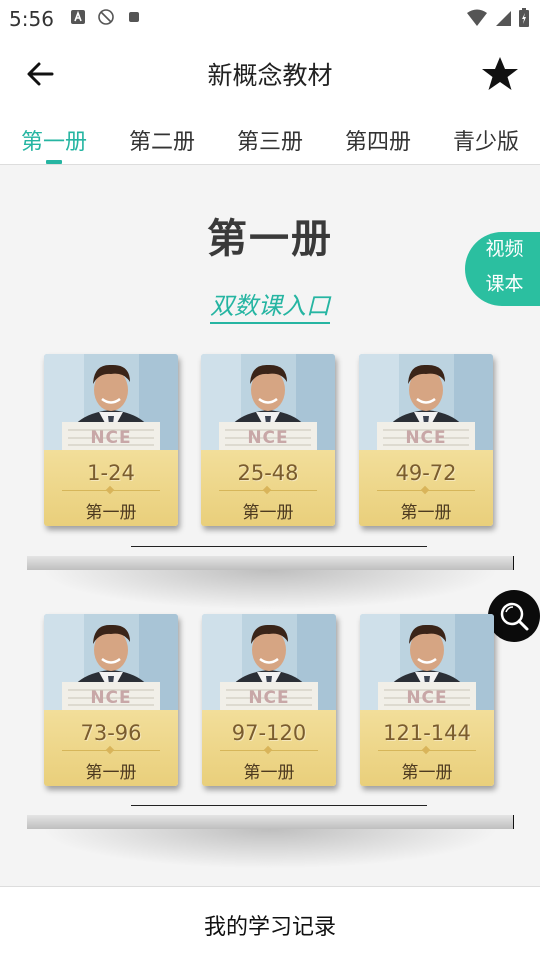 Image resolution: width=540 pixels, height=961 pixels. I want to click on search-icon, so click(514, 616).